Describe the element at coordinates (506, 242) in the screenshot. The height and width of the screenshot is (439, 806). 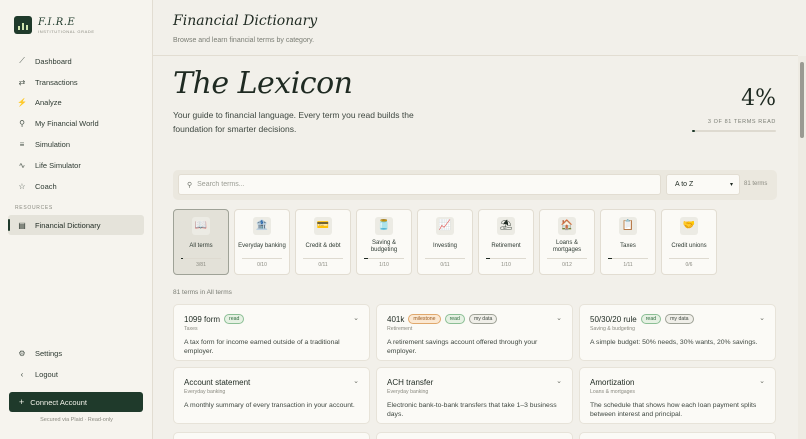
I see `category-retirement: ⛱ Retirement 1/10` at that location.